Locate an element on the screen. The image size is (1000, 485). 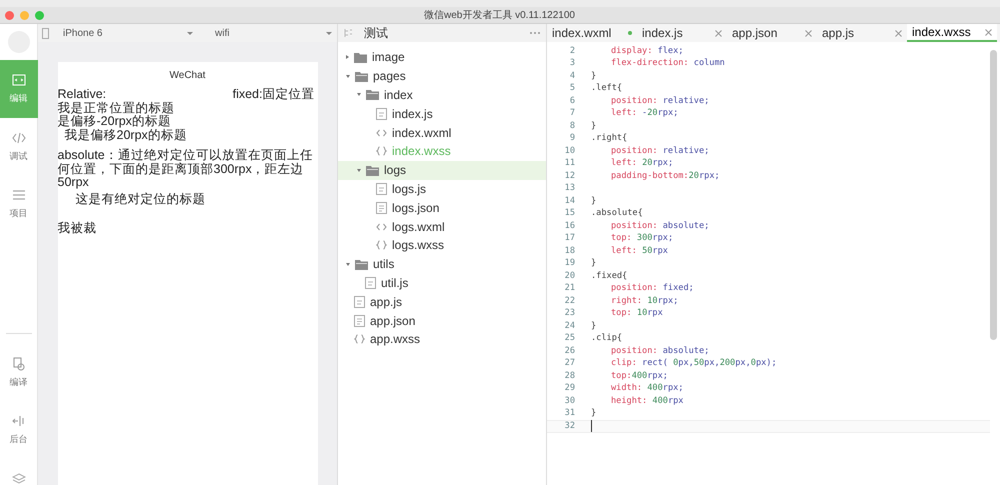
line-number: 15 is located at coordinates (570, 213).